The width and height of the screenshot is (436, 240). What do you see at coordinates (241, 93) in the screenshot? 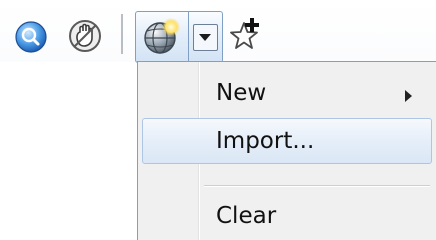
I see `menu-item-label: New` at bounding box center [241, 93].